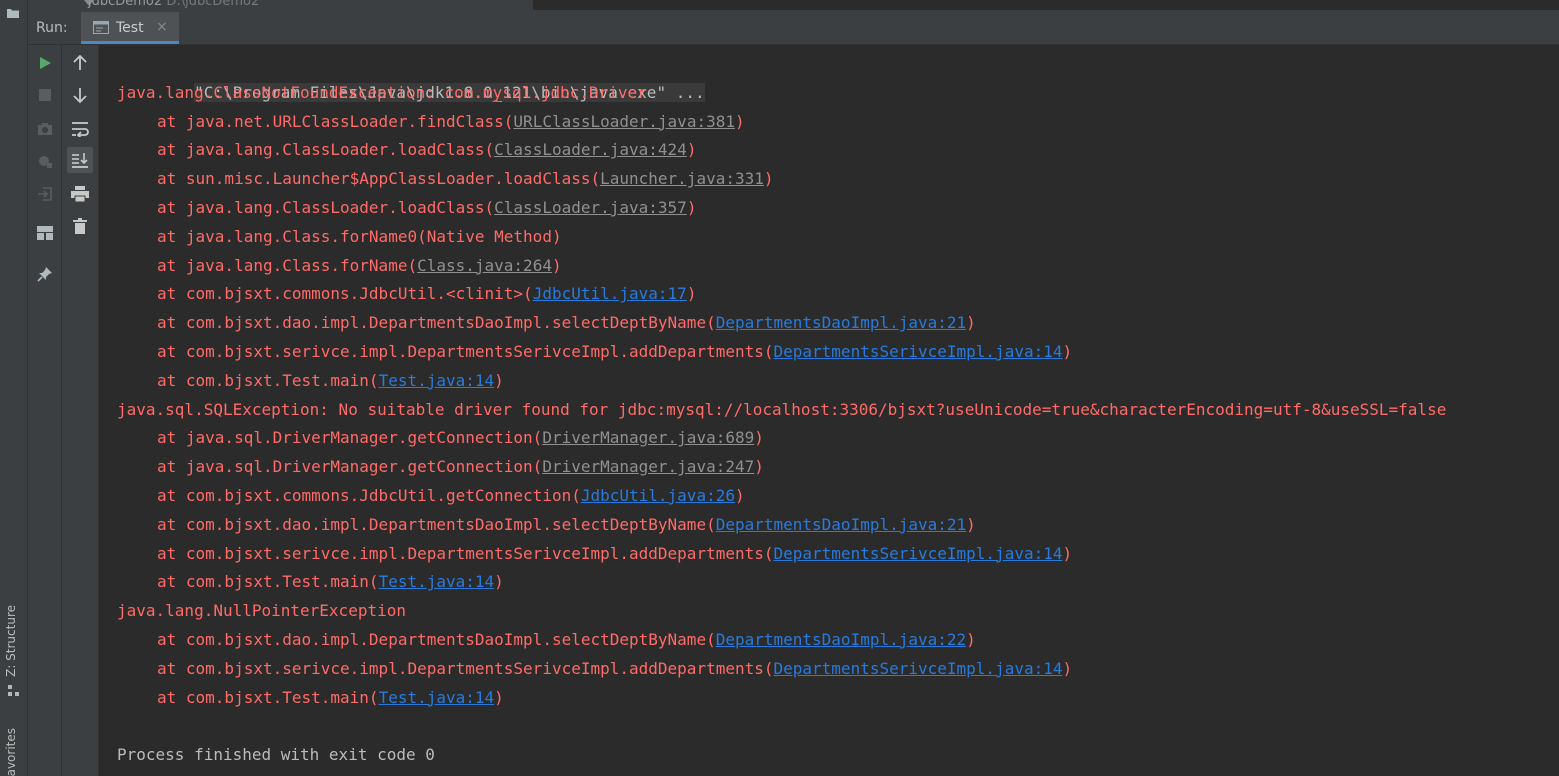 The height and width of the screenshot is (776, 1559). What do you see at coordinates (648, 437) in the screenshot?
I see `source-link: DriverManager.java:689` at bounding box center [648, 437].